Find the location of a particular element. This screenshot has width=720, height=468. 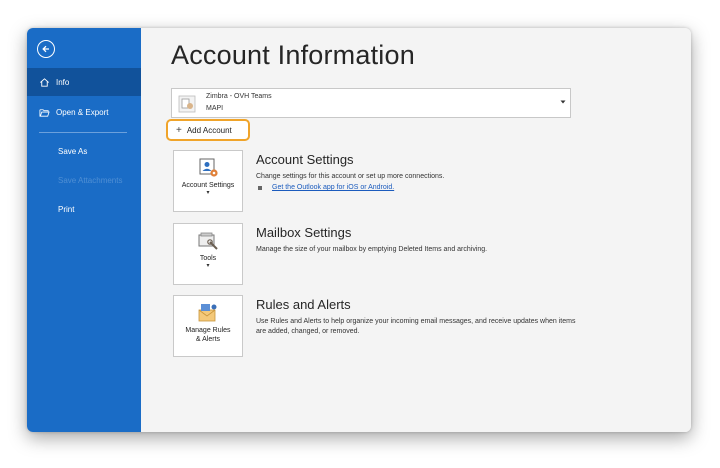

account-settings-icon is located at coordinates (208, 167).